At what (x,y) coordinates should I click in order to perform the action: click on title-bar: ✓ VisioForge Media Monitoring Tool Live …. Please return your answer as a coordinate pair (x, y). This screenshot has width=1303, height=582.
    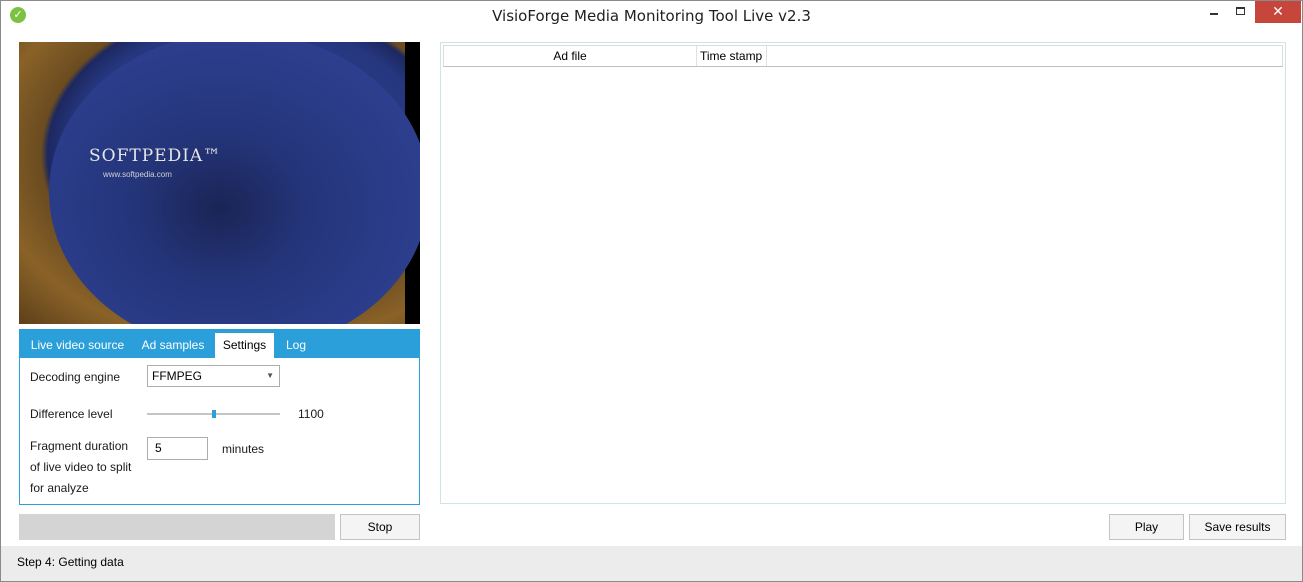
    Looking at the image, I should click on (651, 16).